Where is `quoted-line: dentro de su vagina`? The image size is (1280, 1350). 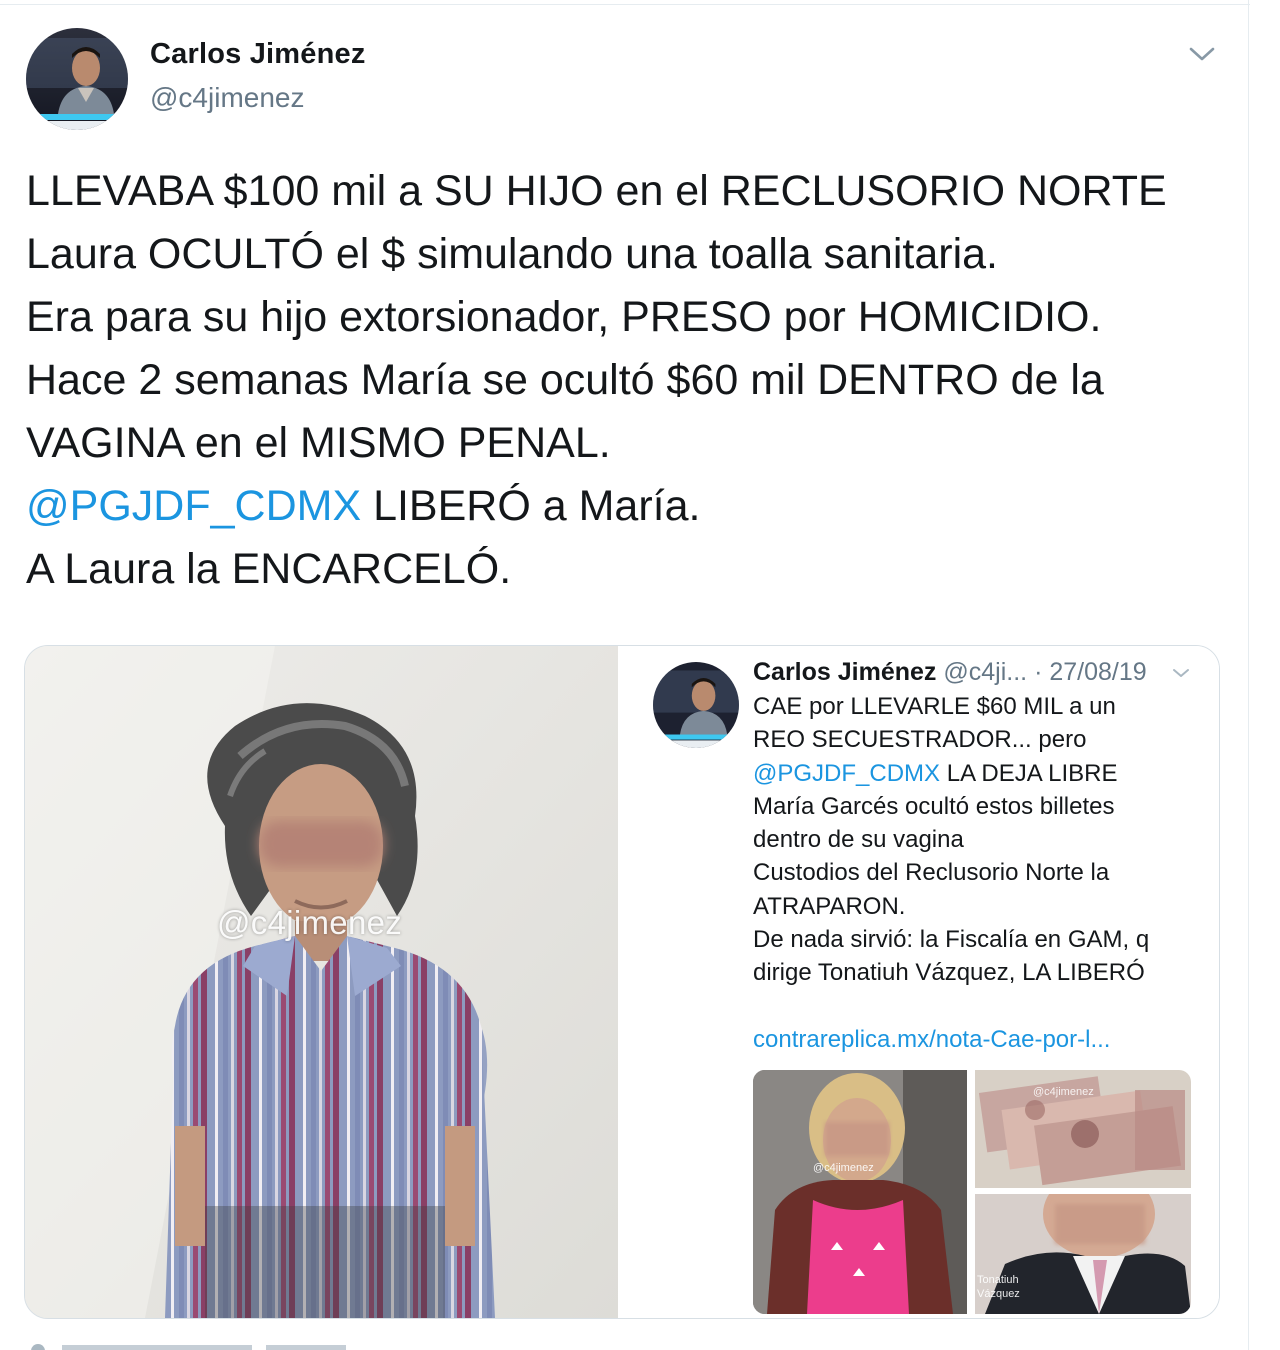
quoted-line: dentro de su vagina is located at coordinates (983, 839).